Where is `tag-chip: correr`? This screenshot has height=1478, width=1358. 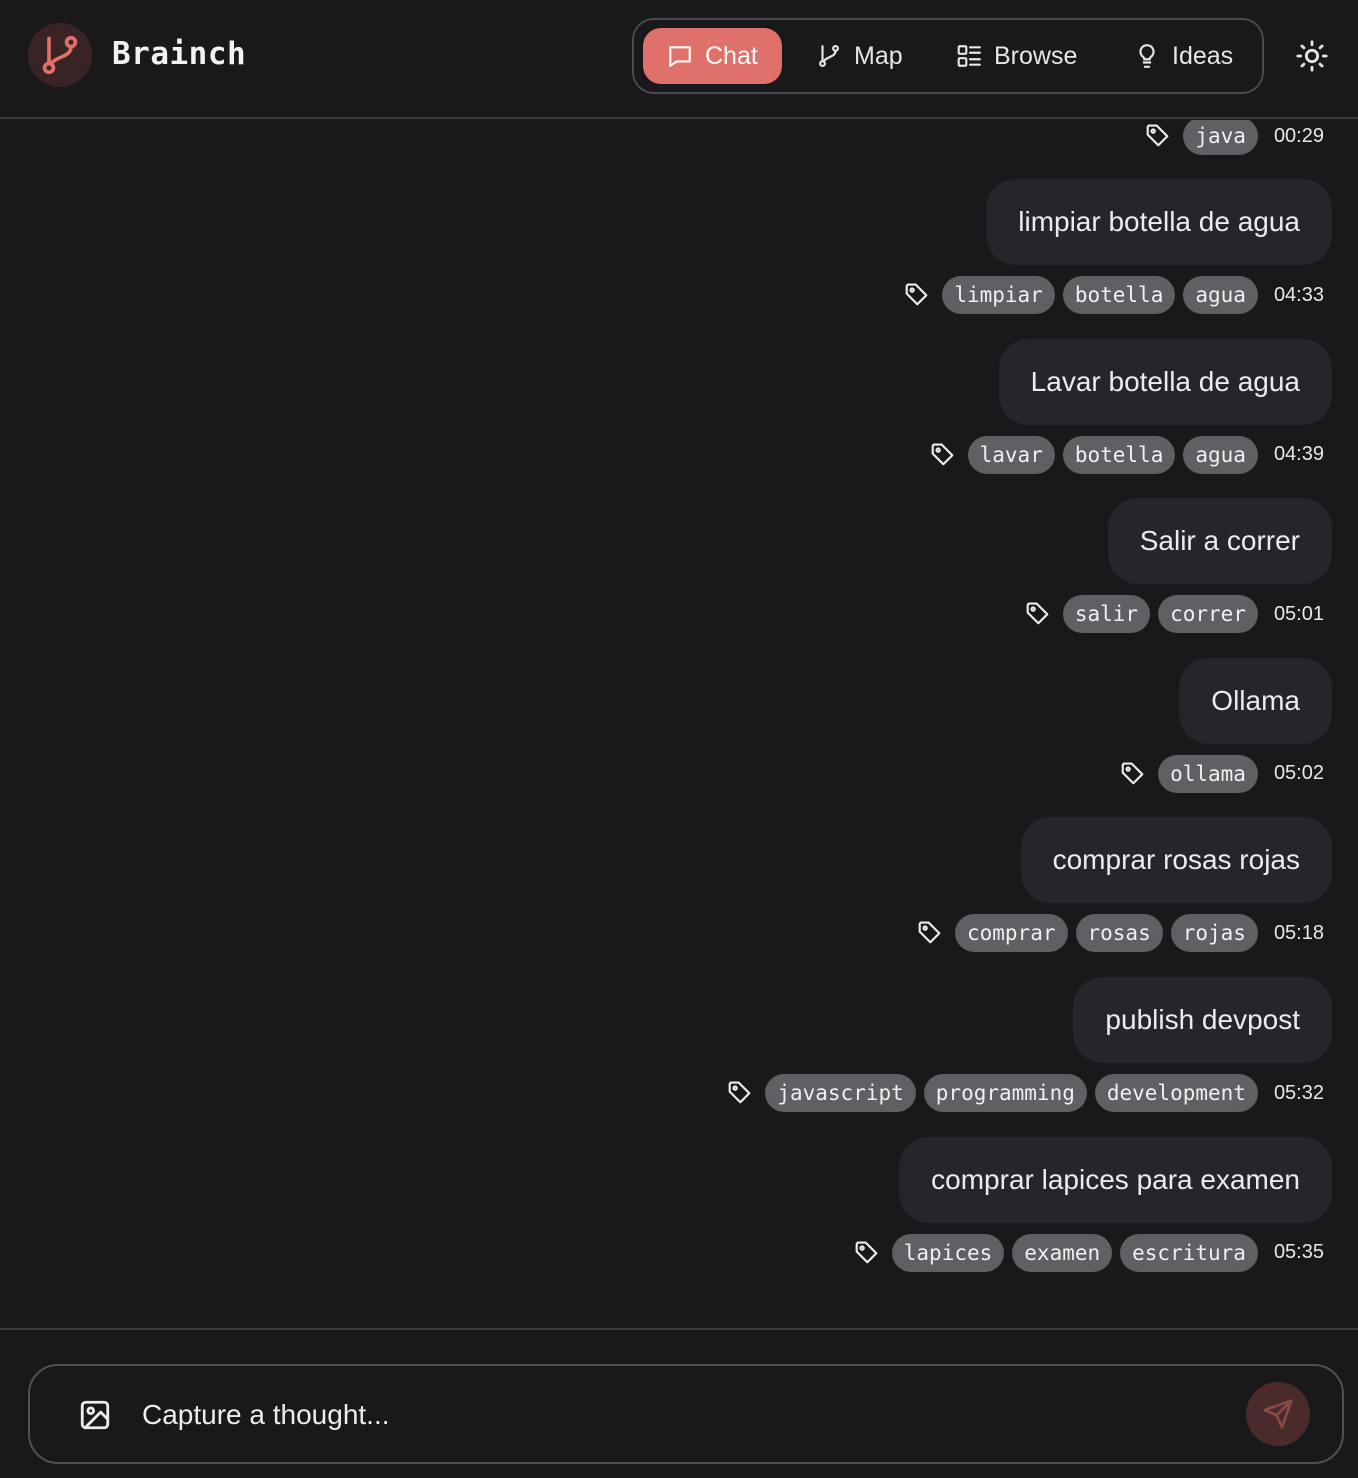 tag-chip: correr is located at coordinates (1208, 614).